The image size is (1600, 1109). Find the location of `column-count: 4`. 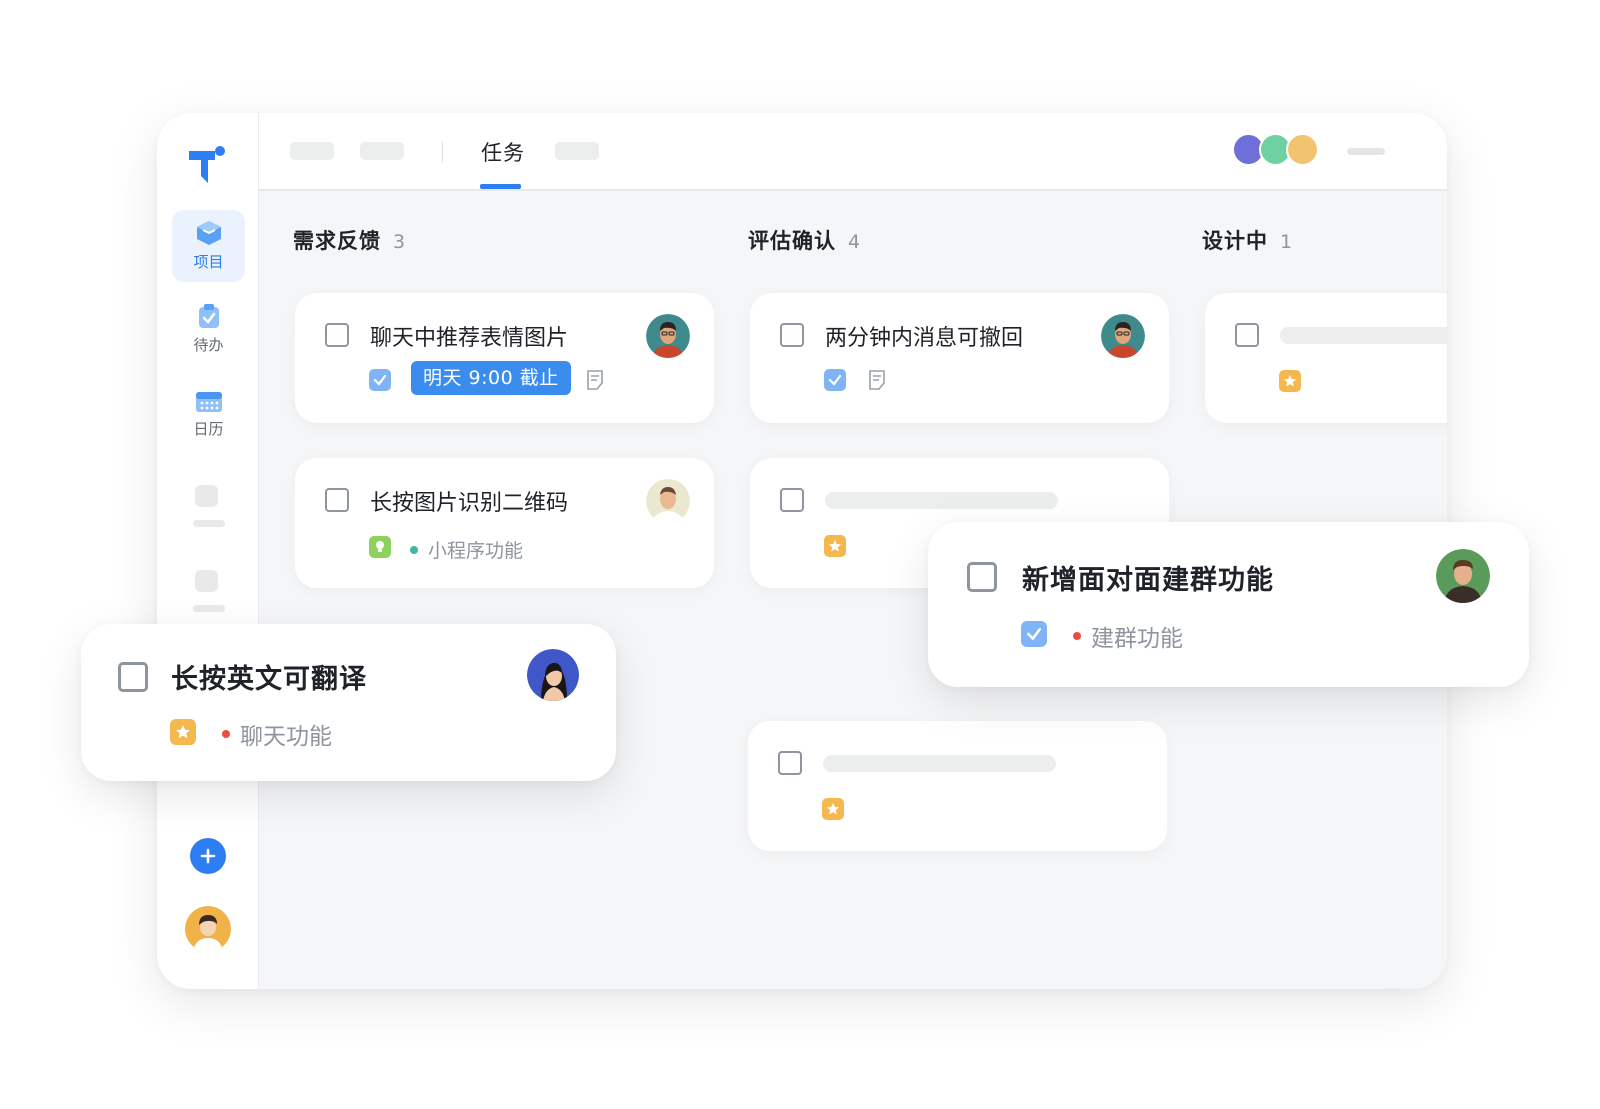

column-count: 4 is located at coordinates (855, 242).